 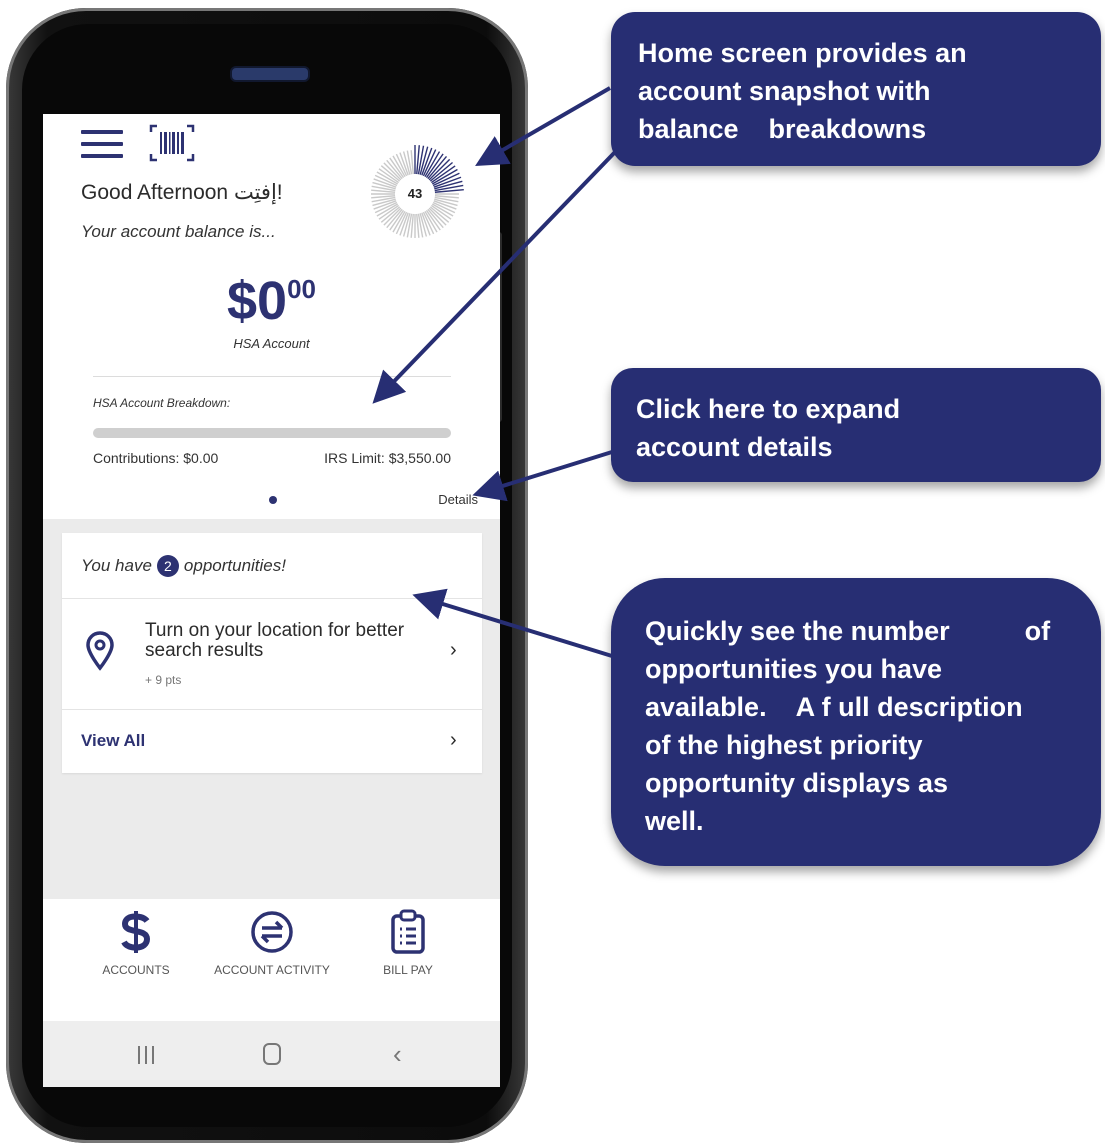 What do you see at coordinates (397, 1054) in the screenshot?
I see `back-icon: ‹` at bounding box center [397, 1054].